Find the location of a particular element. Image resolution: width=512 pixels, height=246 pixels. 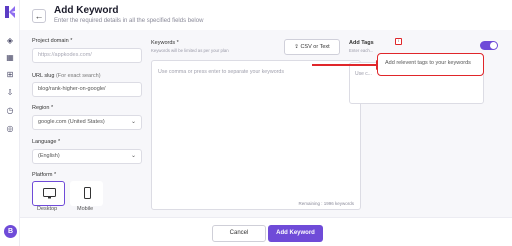

left-nav-rail: ◈ ▦ ⊞ ⇩ ◷ ◎ B is located at coordinates (10, 123).